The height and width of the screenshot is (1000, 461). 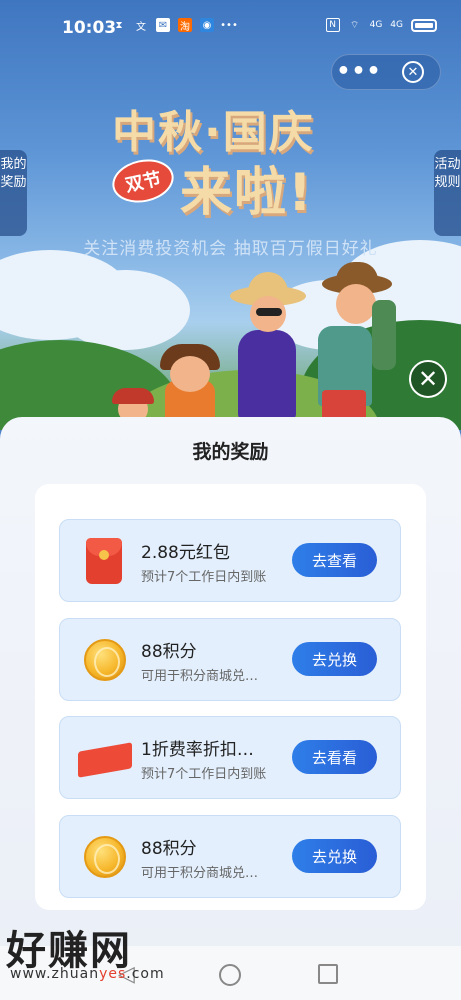 I want to click on miniprogram-capsule: ••• ✕, so click(x=386, y=72).